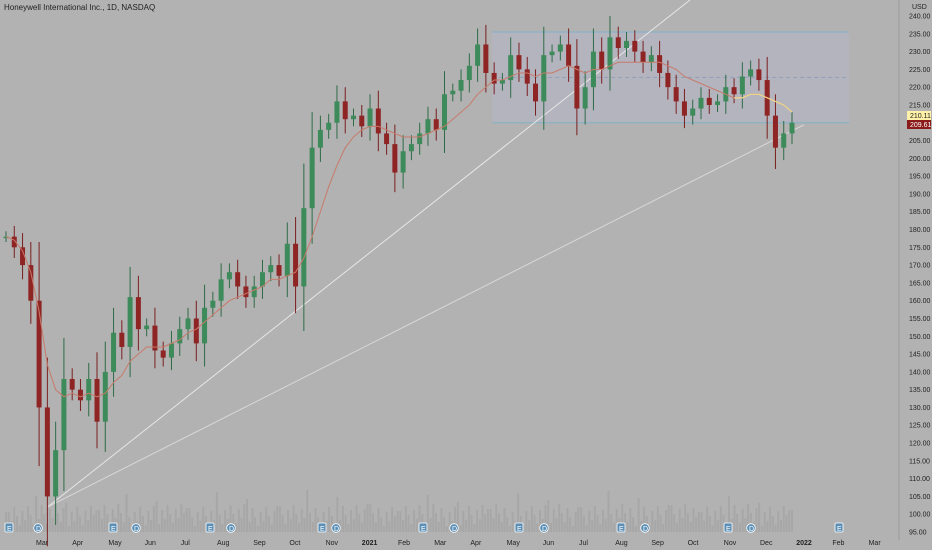  I want to click on y-tick-label: 165.00, so click(920, 283).